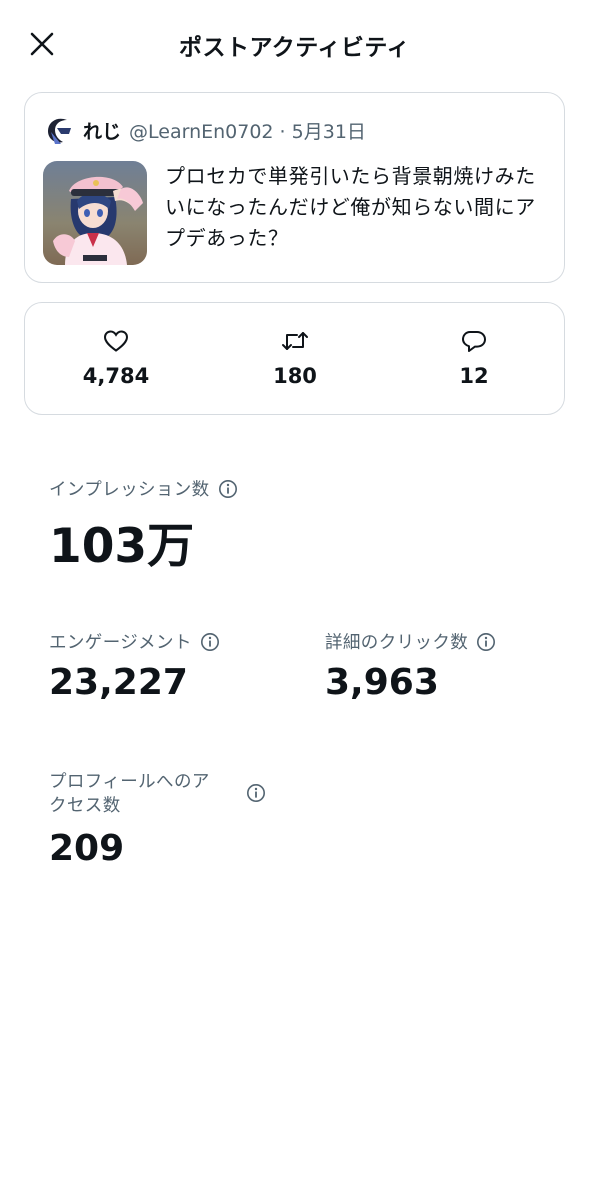  What do you see at coordinates (247, 131) in the screenshot?
I see `author-handle-date: @LearnEn0702 · 5月31日` at bounding box center [247, 131].